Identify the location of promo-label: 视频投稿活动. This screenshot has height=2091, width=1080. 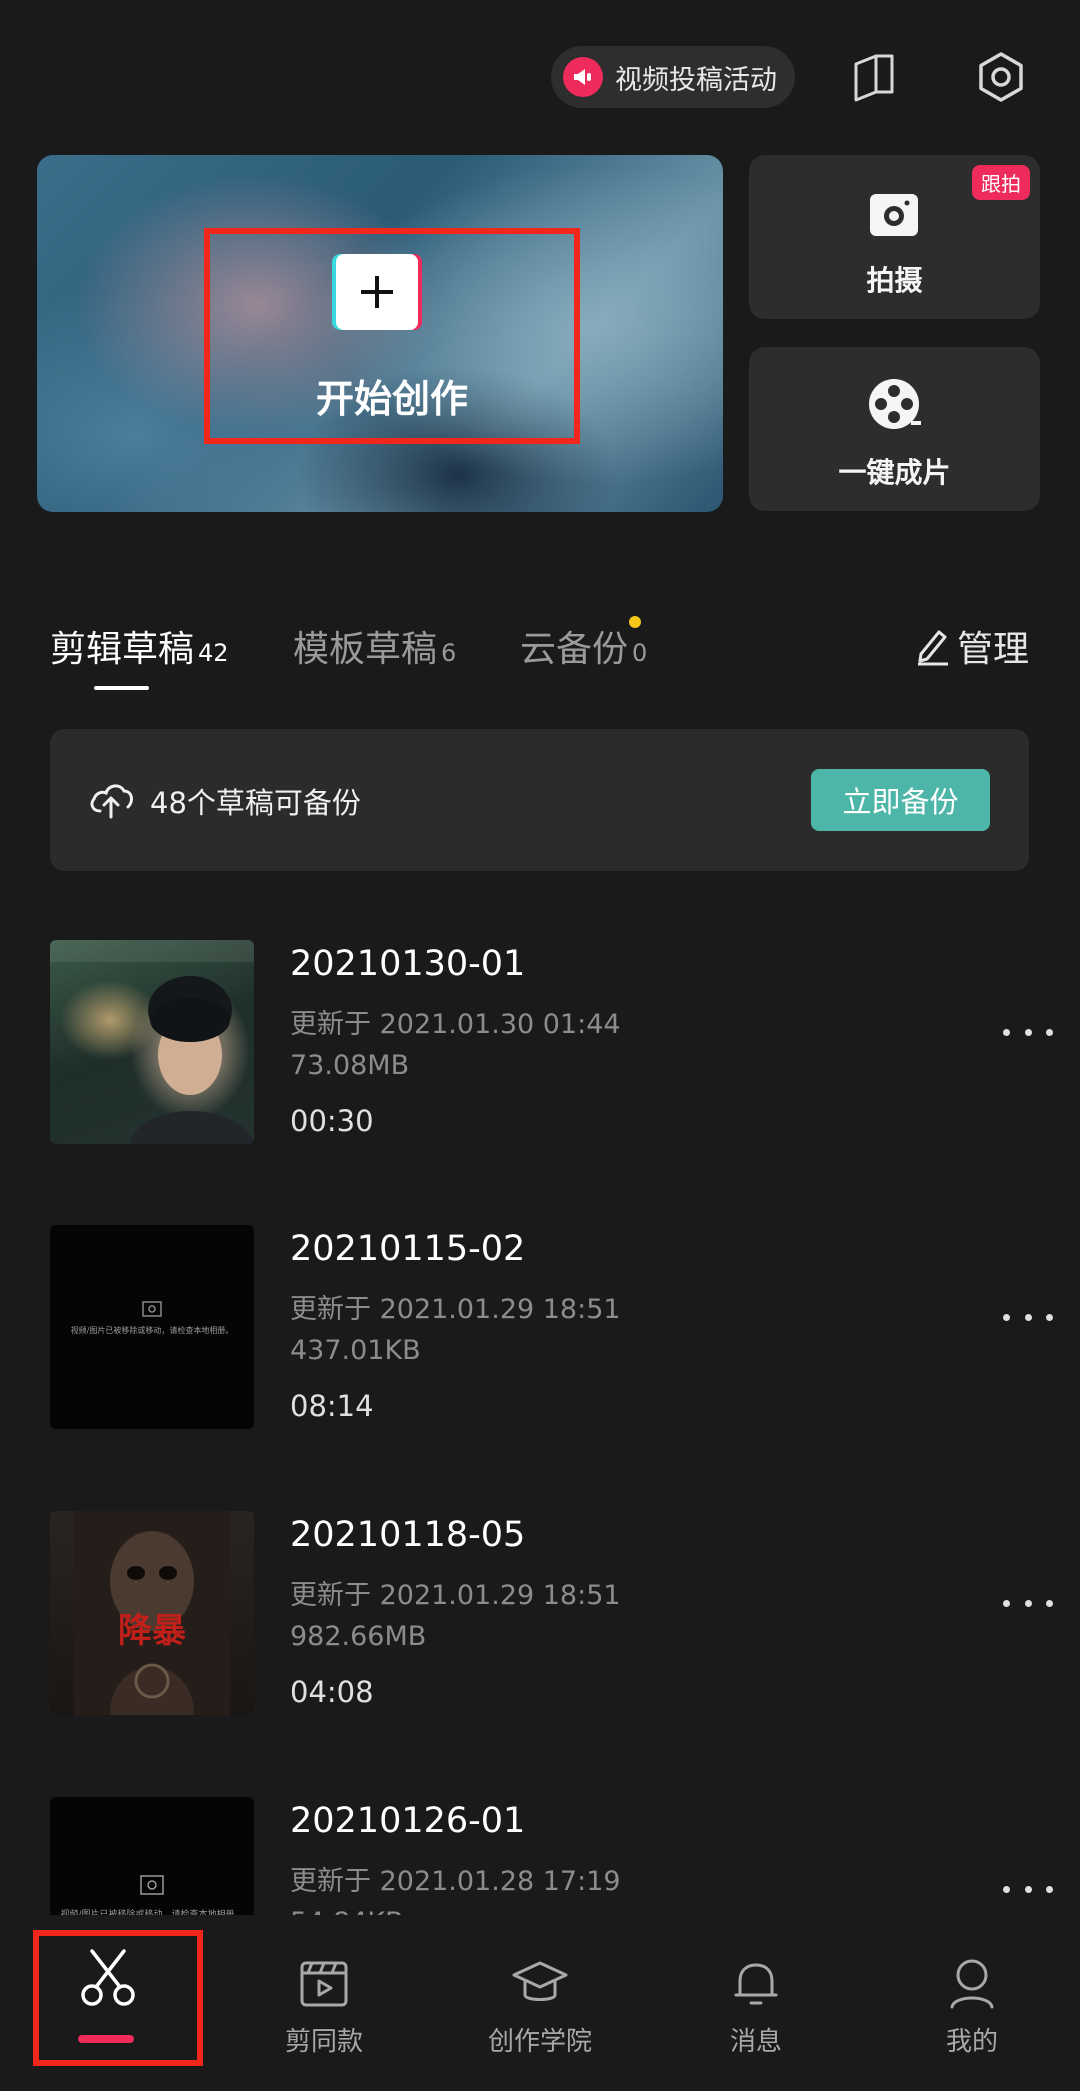
(696, 80).